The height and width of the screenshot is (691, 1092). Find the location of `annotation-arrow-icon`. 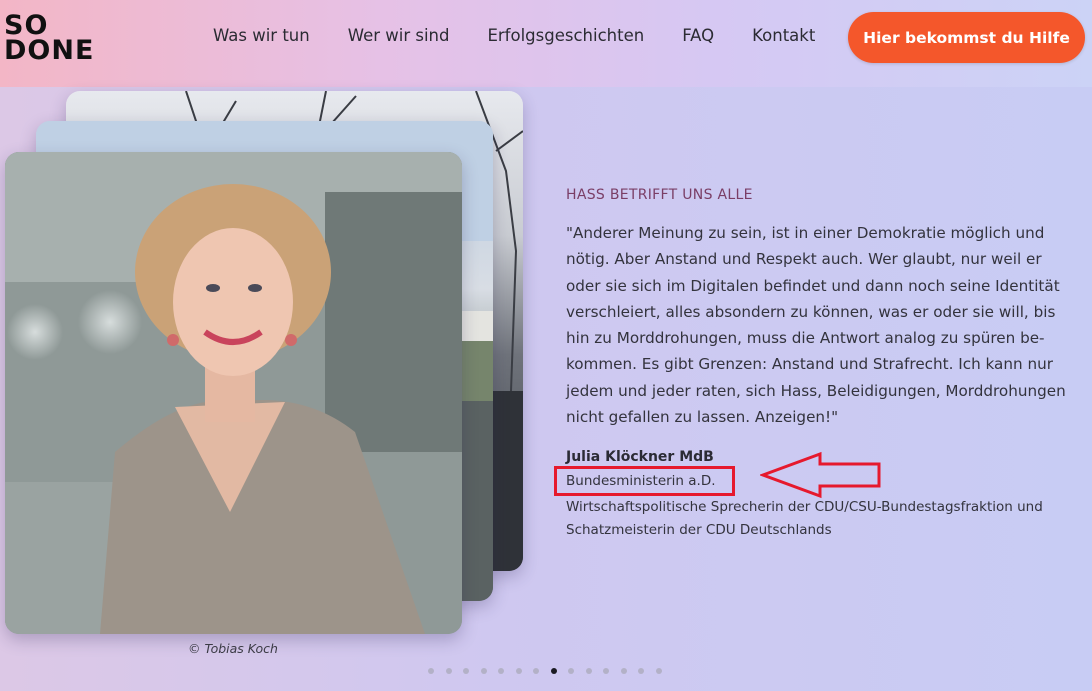

annotation-arrow-icon is located at coordinates (820, 475).